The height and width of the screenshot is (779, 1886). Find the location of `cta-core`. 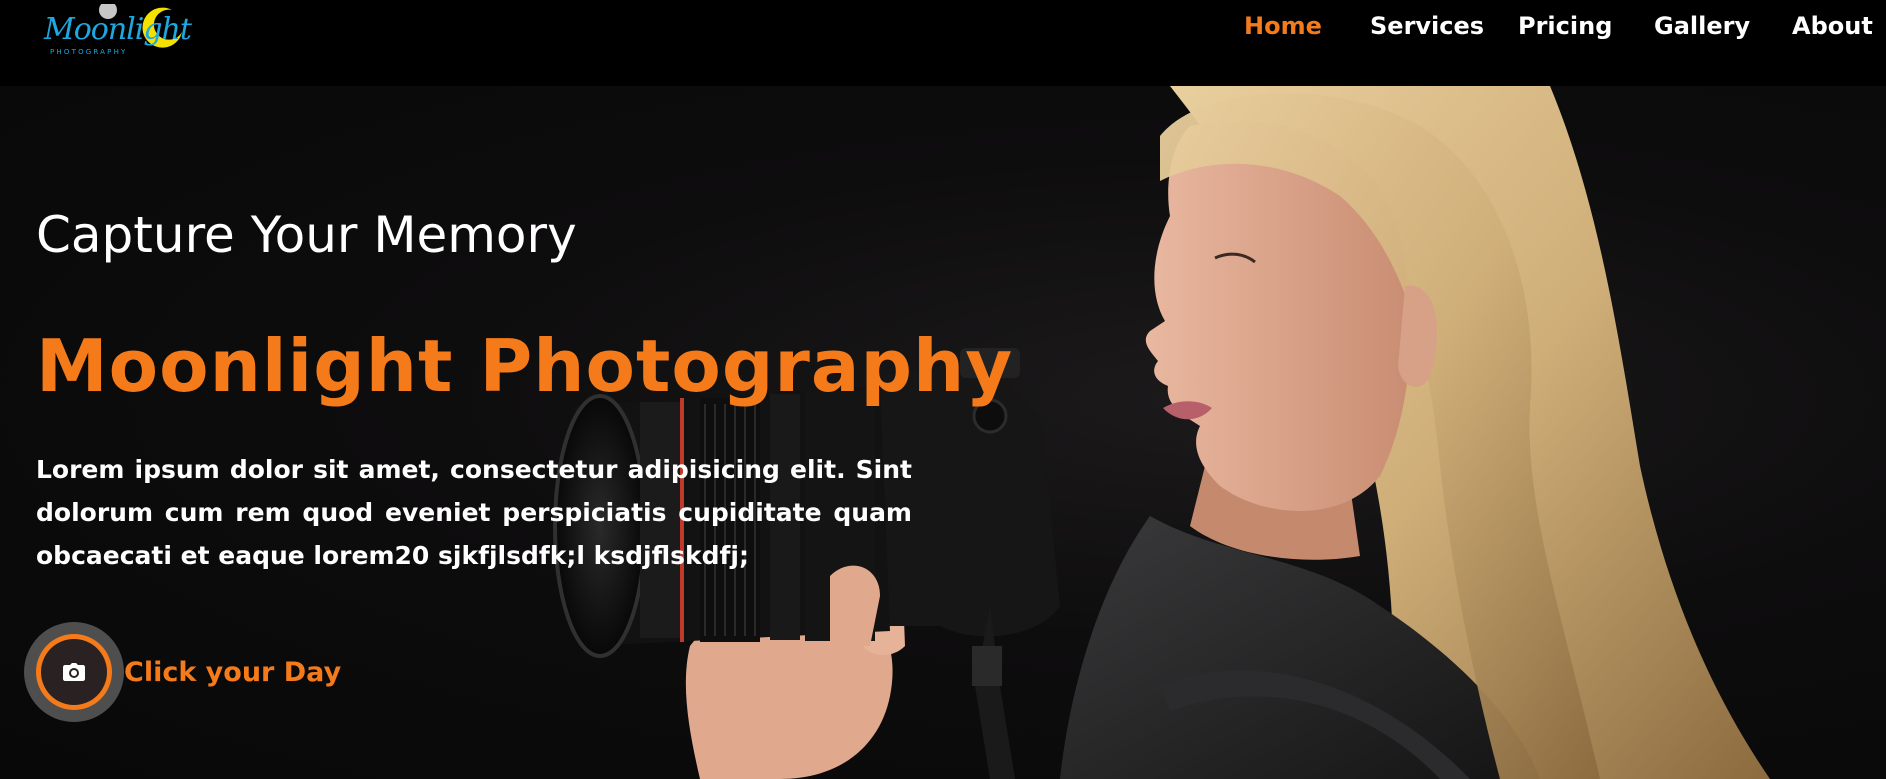

cta-core is located at coordinates (74, 672).